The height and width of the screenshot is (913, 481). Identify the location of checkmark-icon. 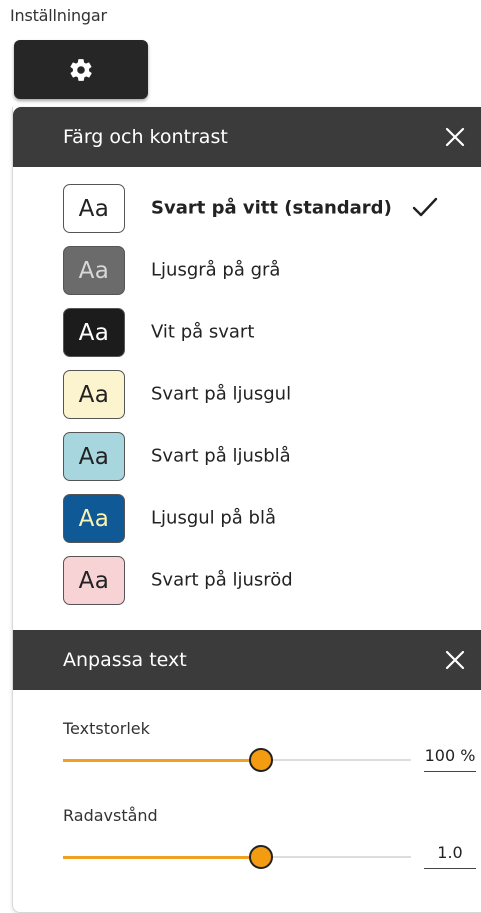
(425, 207).